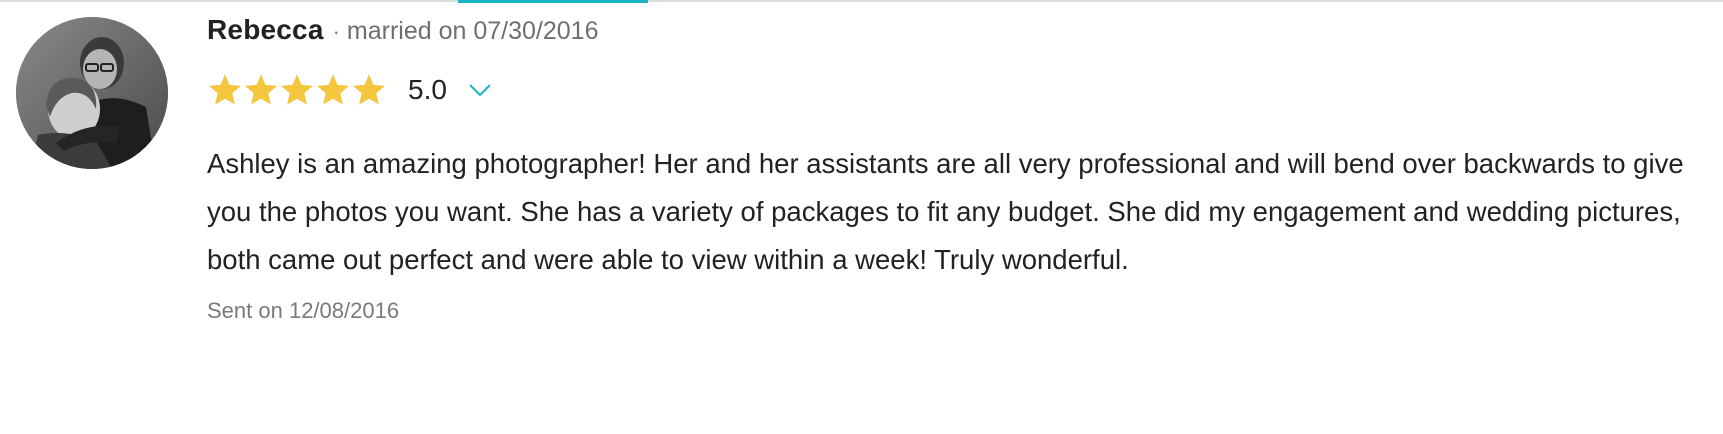 This screenshot has width=1723, height=434. Describe the element at coordinates (553, 1) in the screenshot. I see `active-tab-indicator` at that location.